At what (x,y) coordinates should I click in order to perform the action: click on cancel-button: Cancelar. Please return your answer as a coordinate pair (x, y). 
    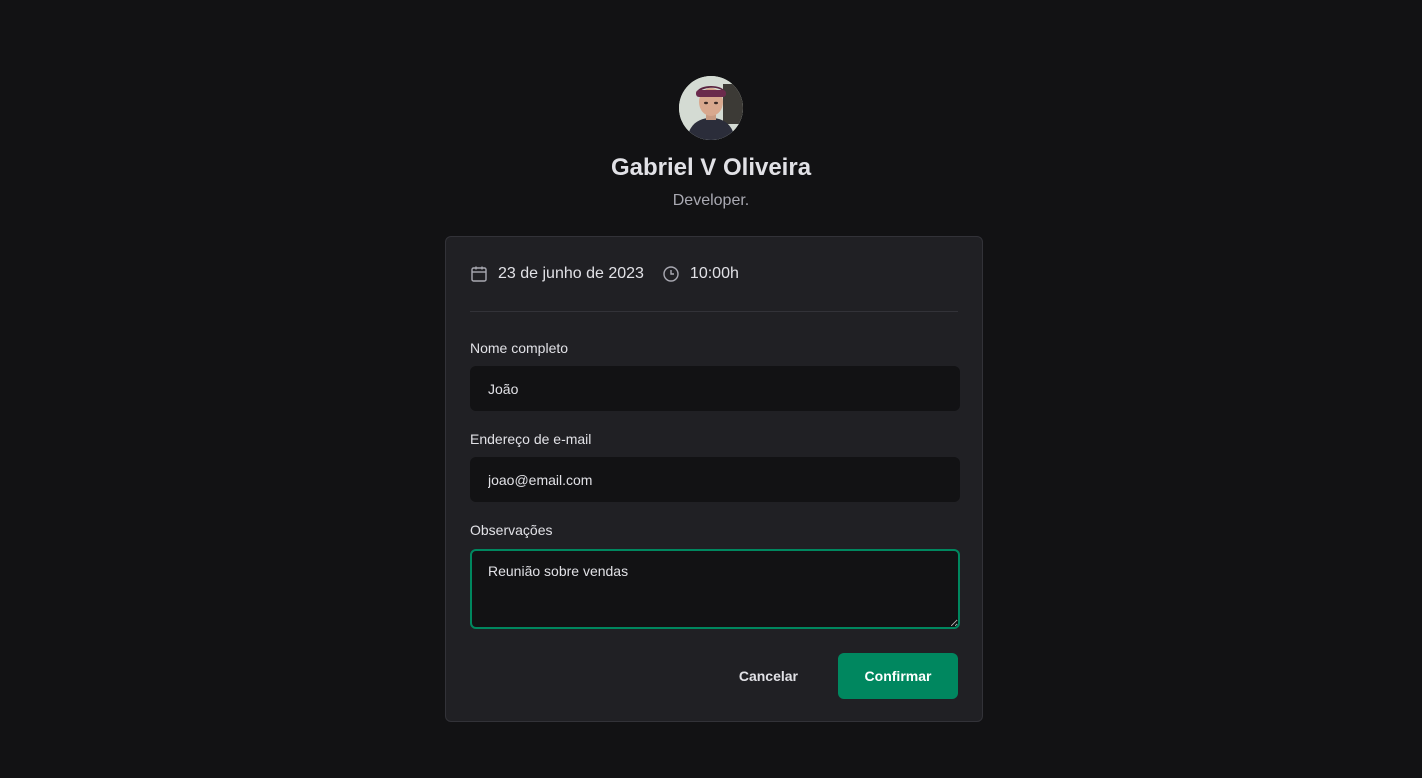
    Looking at the image, I should click on (768, 676).